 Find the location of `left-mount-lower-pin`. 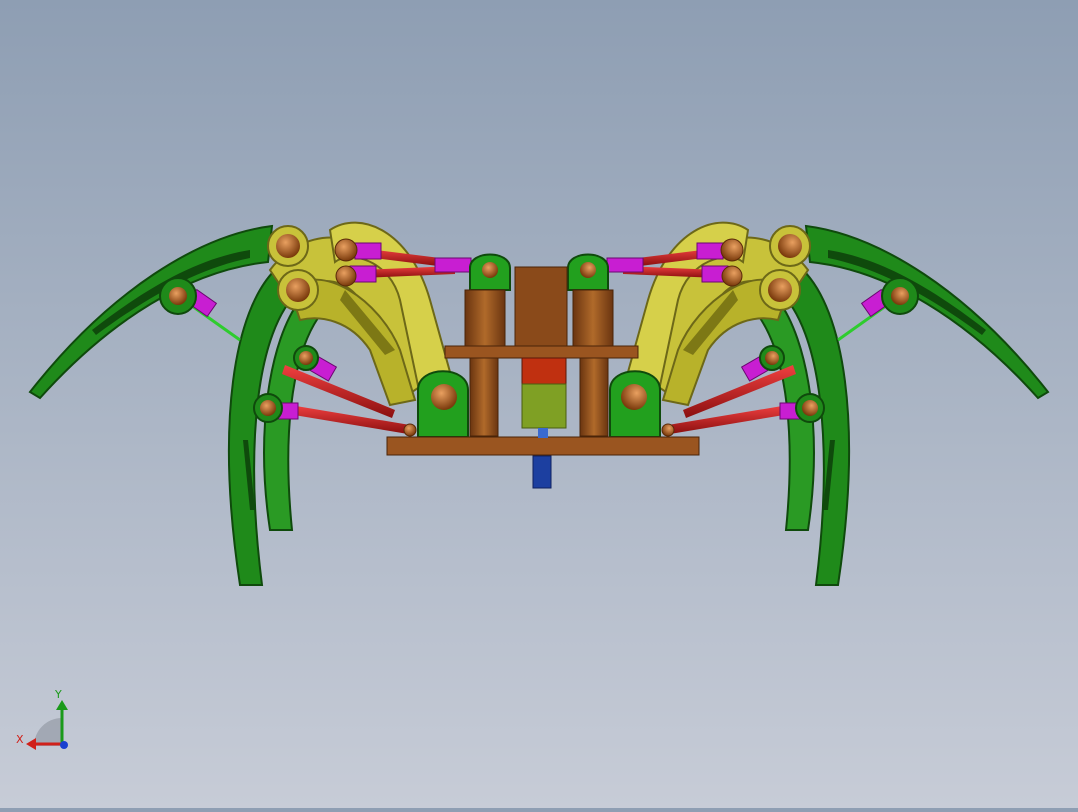

left-mount-lower-pin is located at coordinates (444, 397).